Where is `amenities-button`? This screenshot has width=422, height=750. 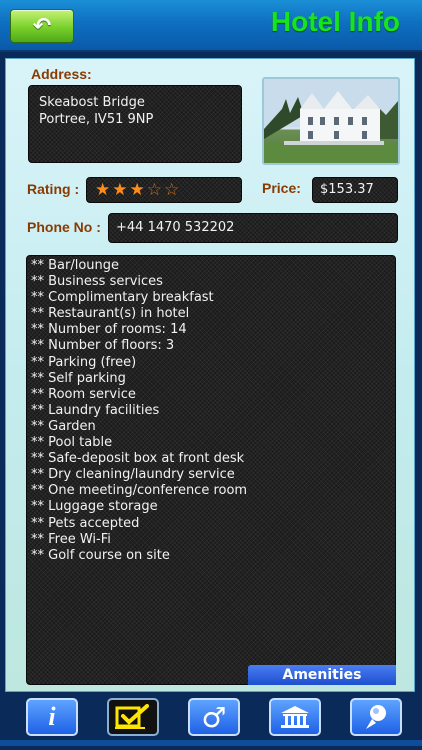 amenities-button is located at coordinates (133, 717).